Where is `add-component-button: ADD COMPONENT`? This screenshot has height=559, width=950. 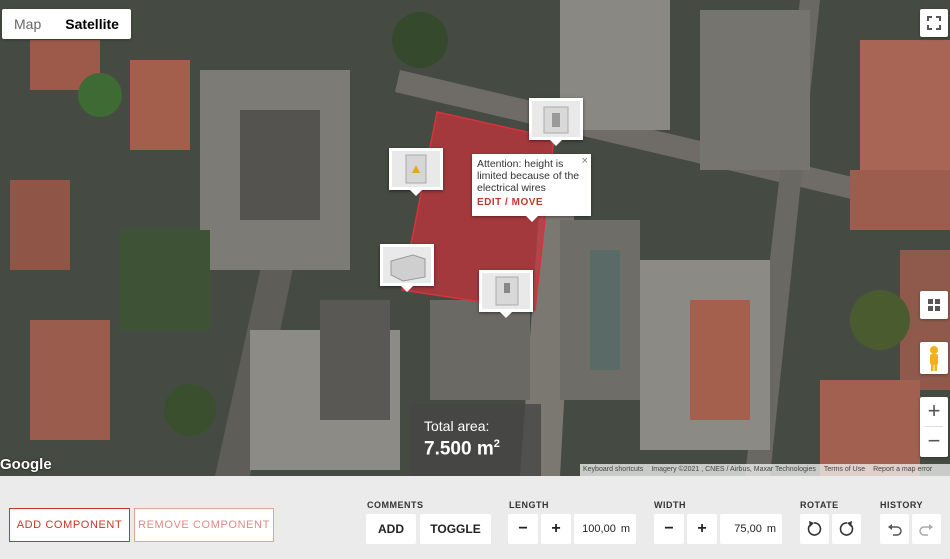 add-component-button: ADD COMPONENT is located at coordinates (69, 525).